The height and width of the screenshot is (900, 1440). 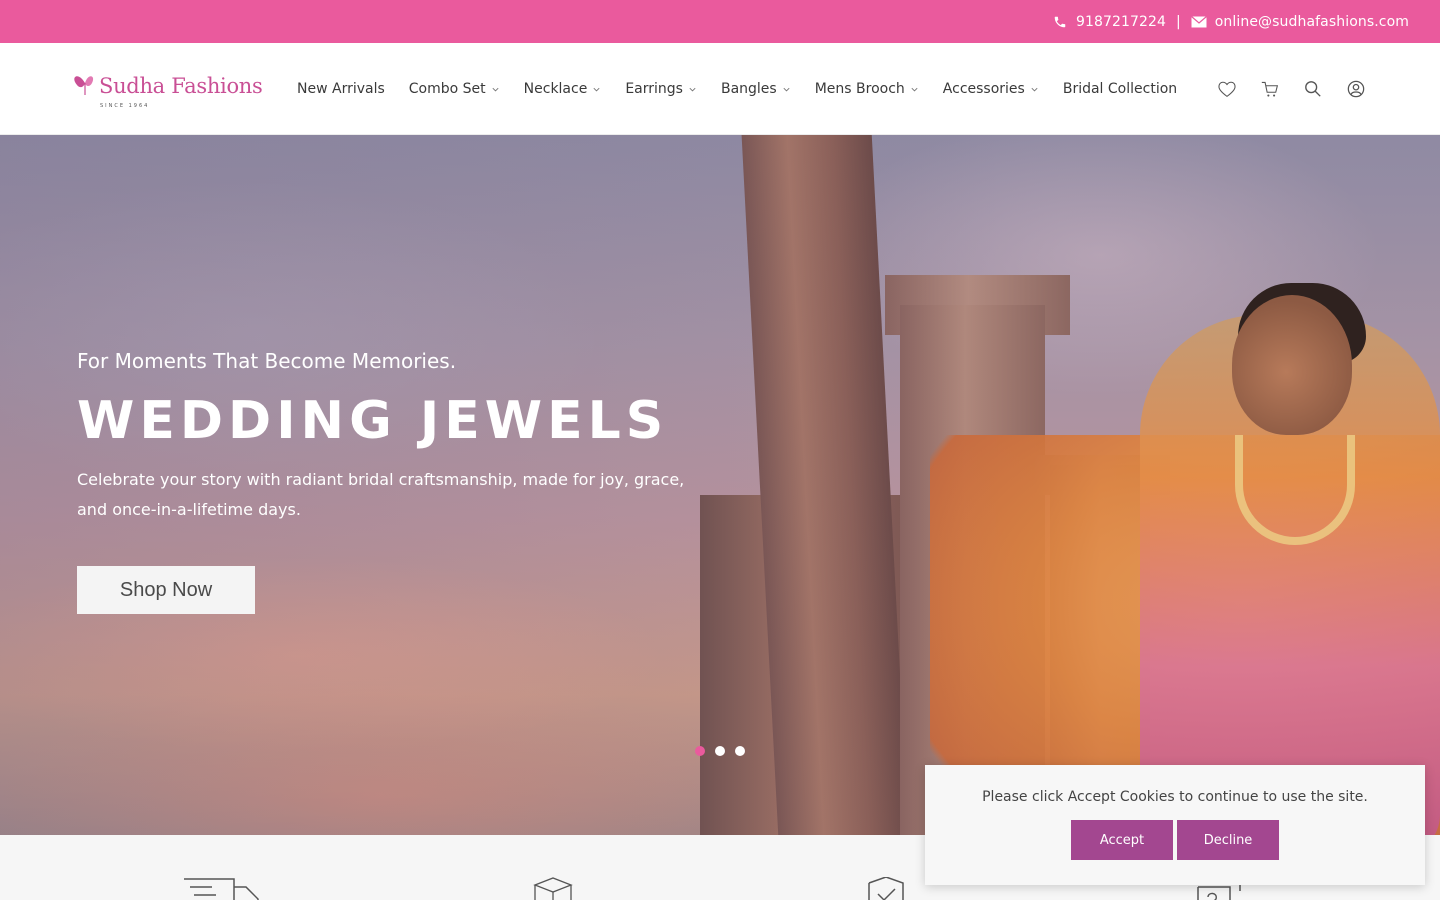 What do you see at coordinates (181, 86) in the screenshot?
I see `brand-name: Sudha Fashions` at bounding box center [181, 86].